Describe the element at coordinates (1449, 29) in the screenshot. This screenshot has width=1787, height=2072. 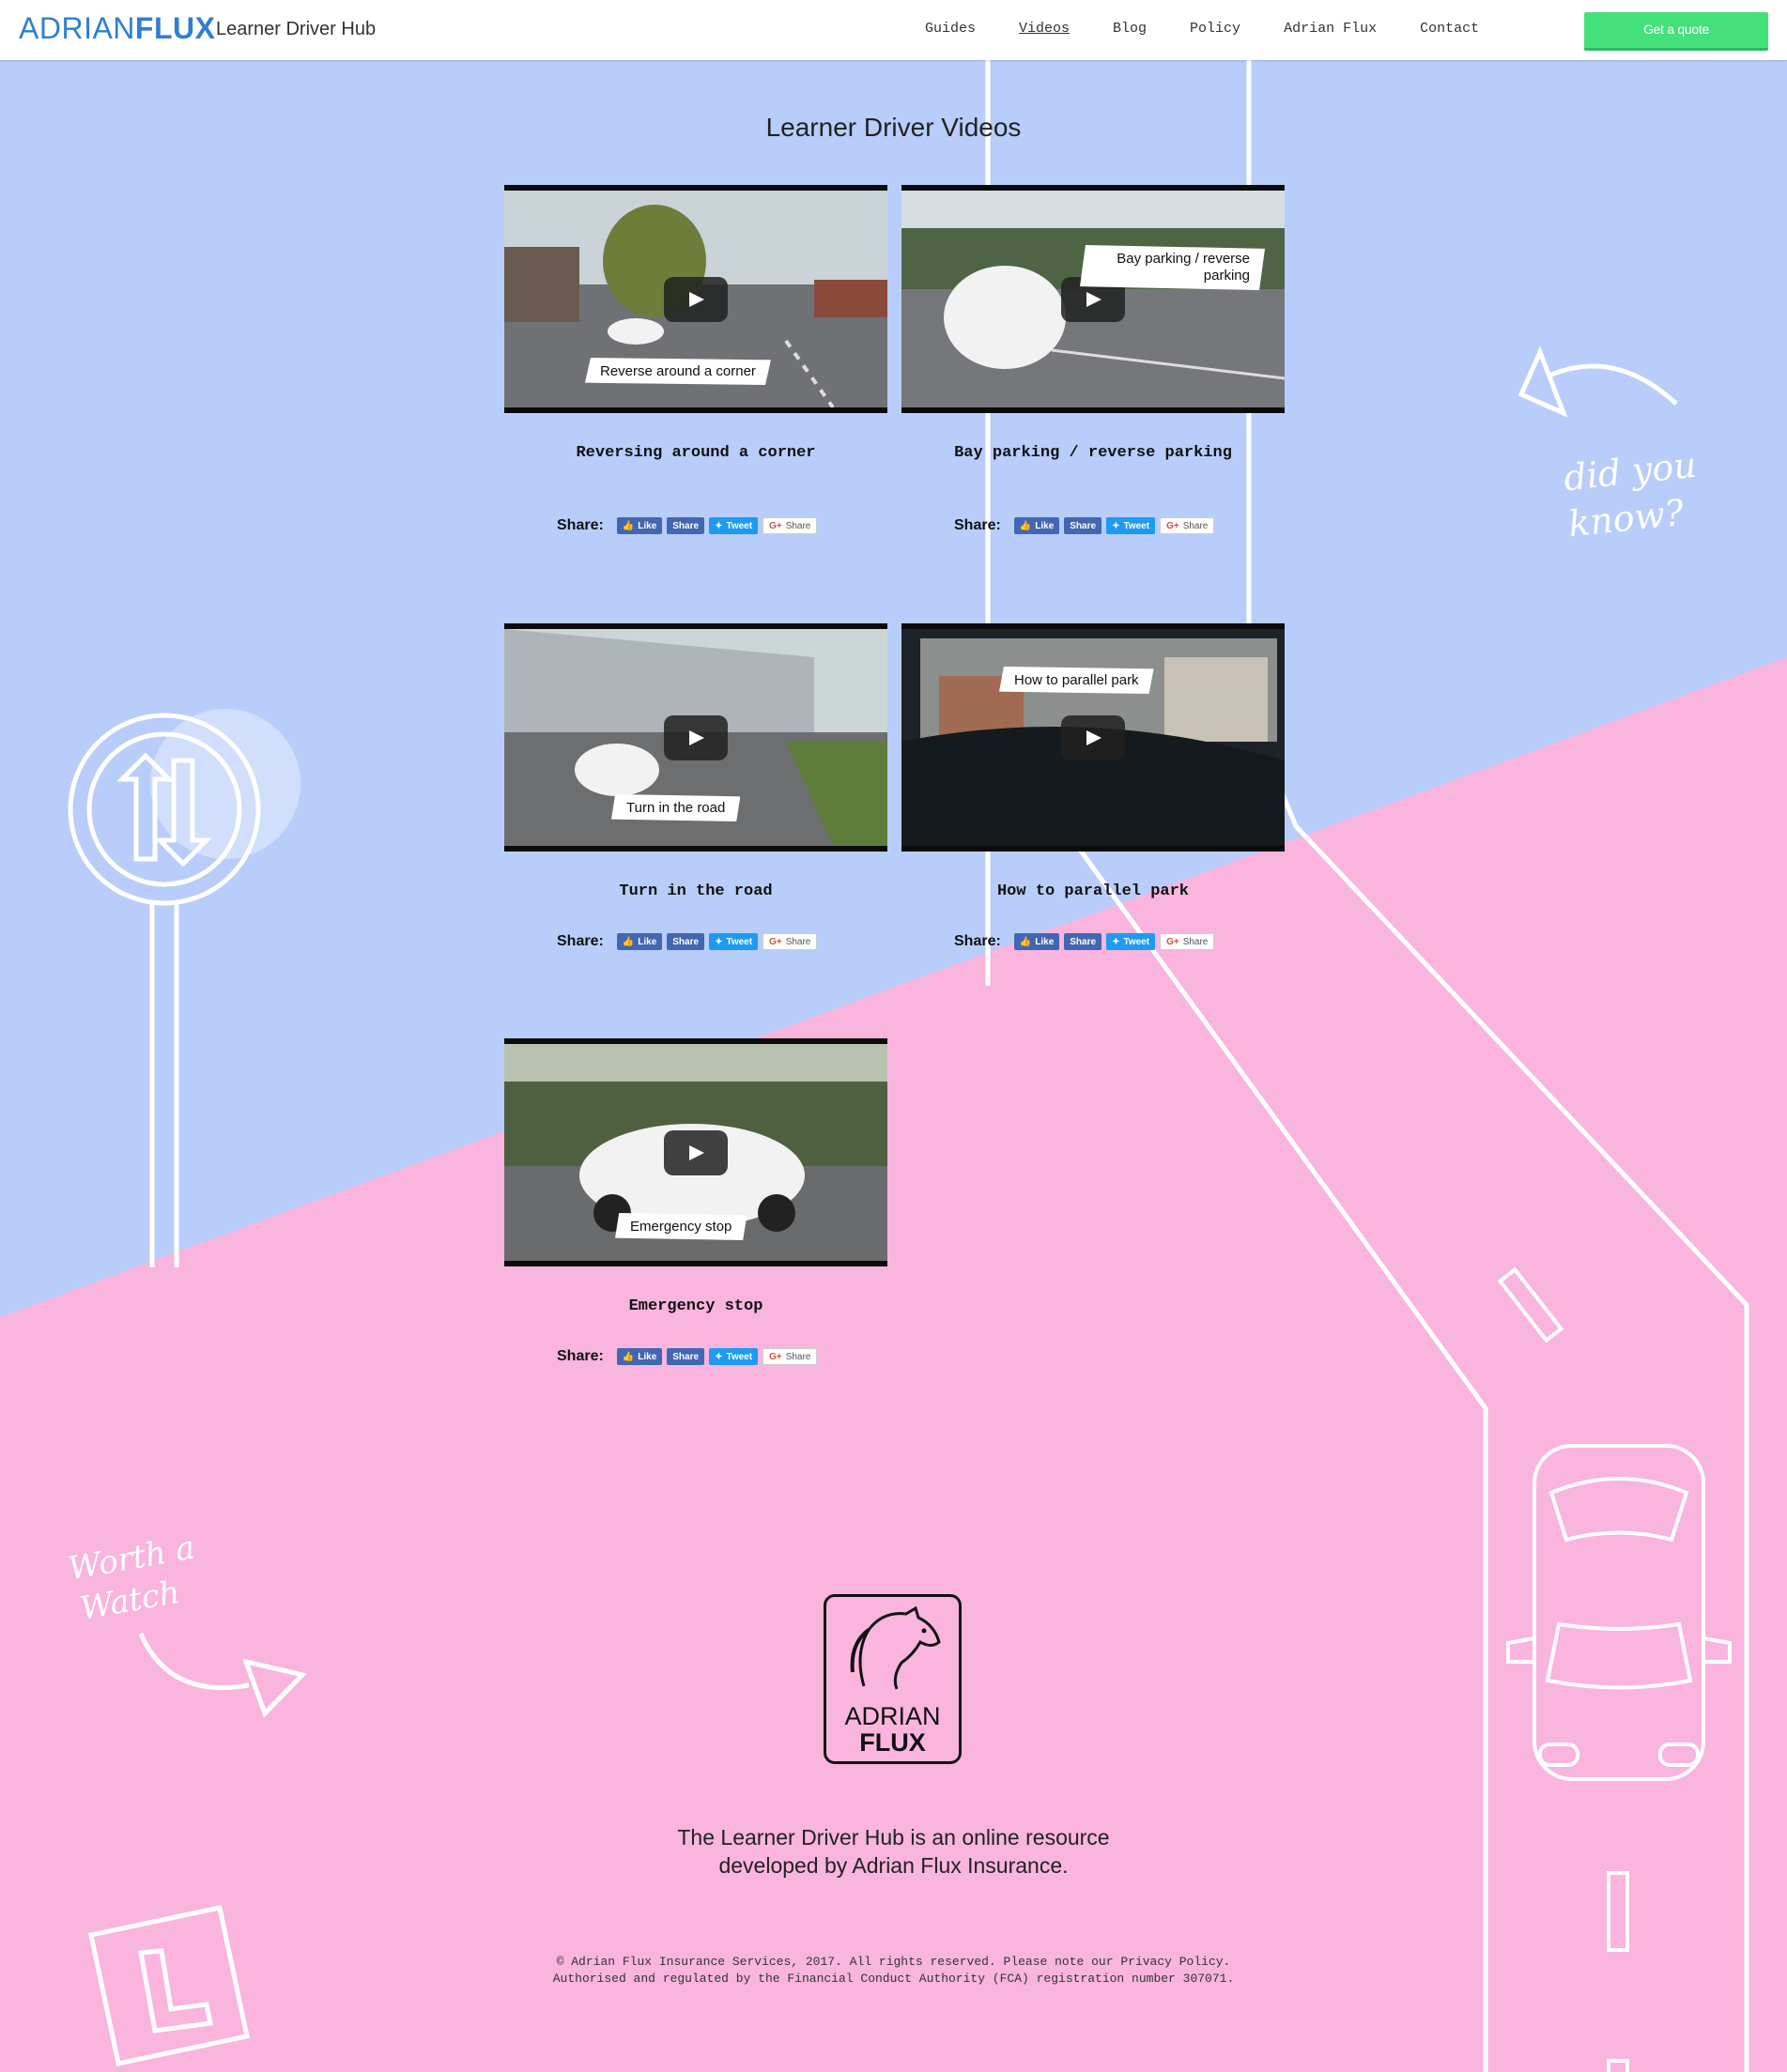
I see `nav-contact: Contact` at that location.